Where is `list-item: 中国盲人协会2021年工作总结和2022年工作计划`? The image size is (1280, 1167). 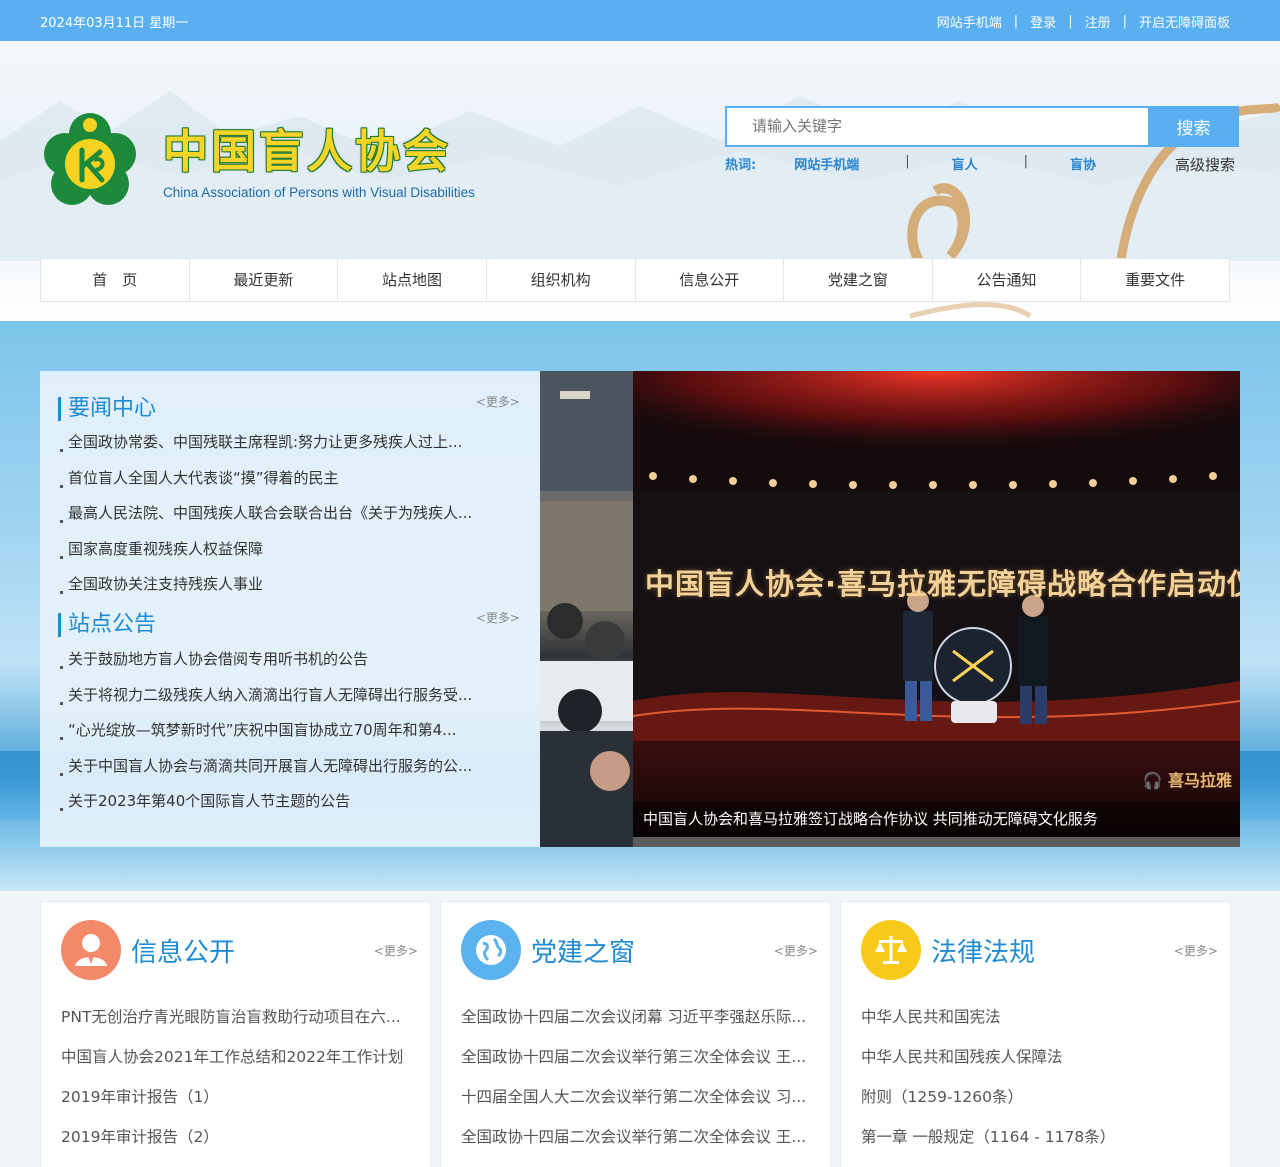
list-item: 中国盲人协会2021年工作总结和2022年工作计划 is located at coordinates (239, 1057).